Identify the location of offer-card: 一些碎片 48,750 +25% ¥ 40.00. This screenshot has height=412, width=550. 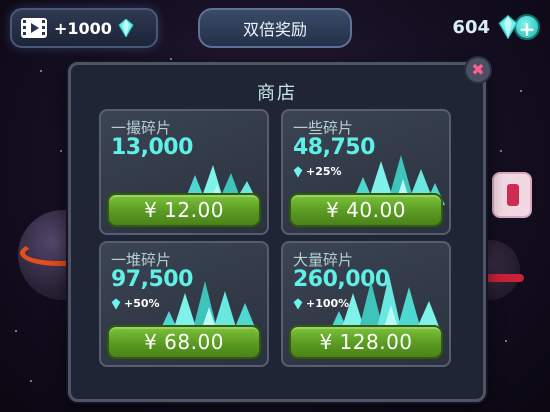
(366, 172).